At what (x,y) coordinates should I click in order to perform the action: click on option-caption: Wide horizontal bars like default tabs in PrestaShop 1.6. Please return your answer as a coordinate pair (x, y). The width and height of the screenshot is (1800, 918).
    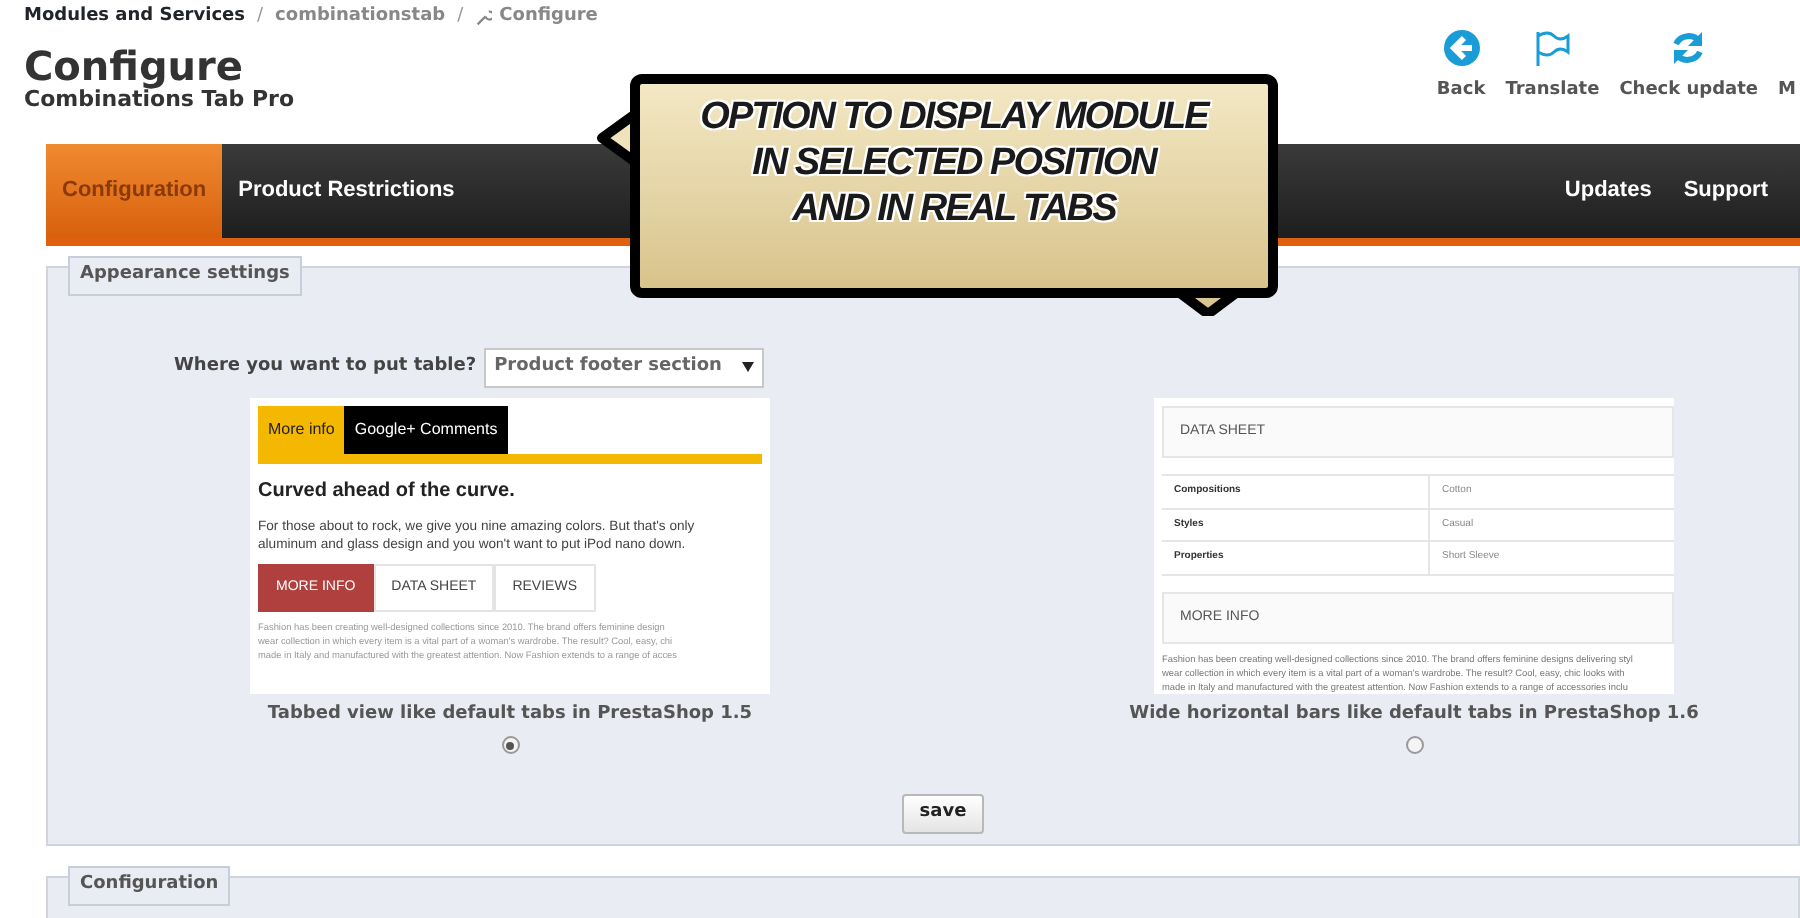
    Looking at the image, I should click on (1414, 714).